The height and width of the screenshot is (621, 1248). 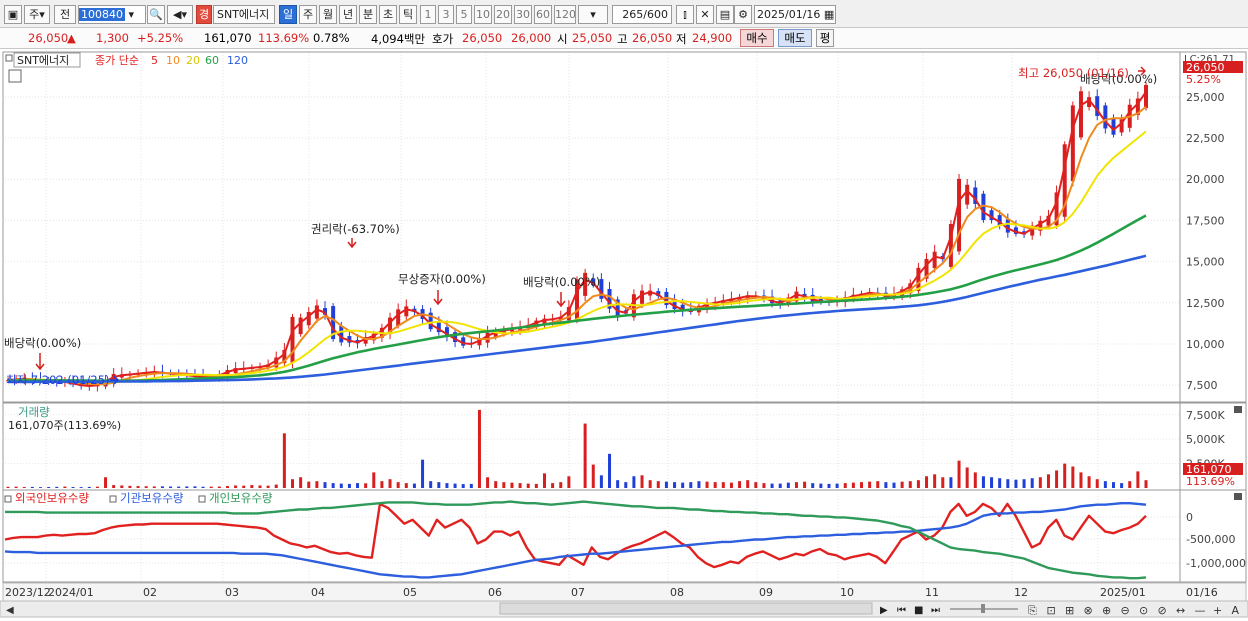 What do you see at coordinates (244, 14) in the screenshot?
I see `stock-name: SNT에너지` at bounding box center [244, 14].